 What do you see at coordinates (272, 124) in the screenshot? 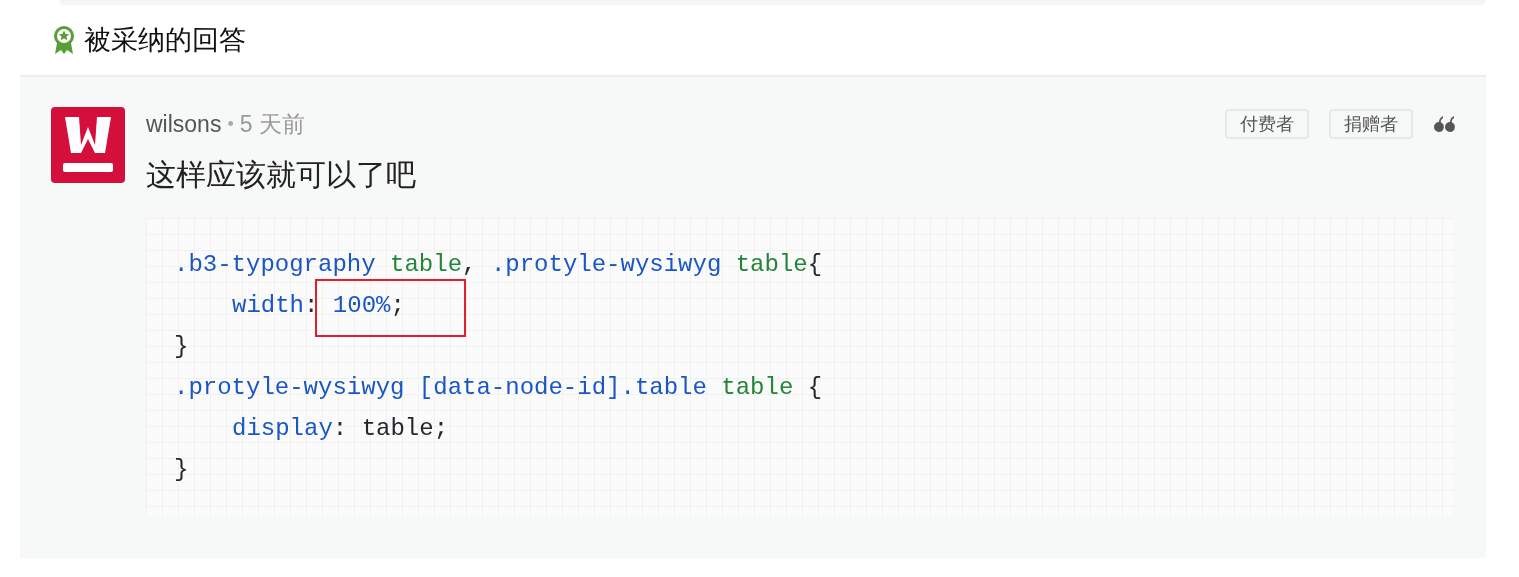
I see `post-time: 5 天前` at bounding box center [272, 124].